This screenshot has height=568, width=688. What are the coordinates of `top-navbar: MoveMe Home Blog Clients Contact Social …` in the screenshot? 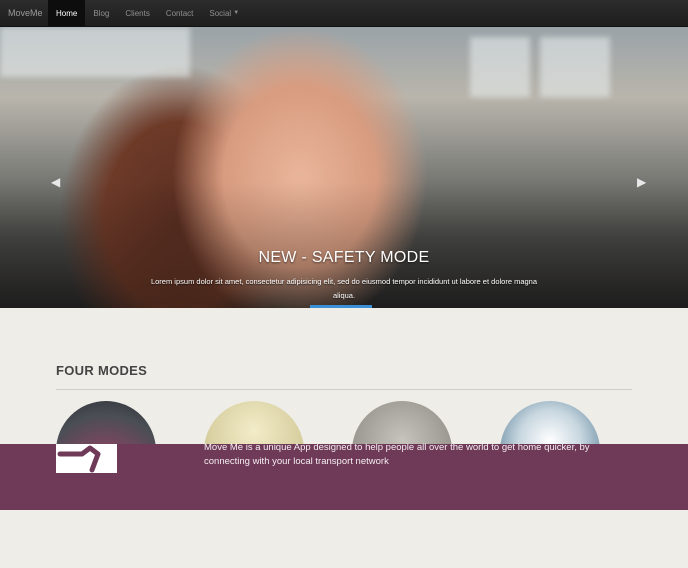 It's located at (344, 13).